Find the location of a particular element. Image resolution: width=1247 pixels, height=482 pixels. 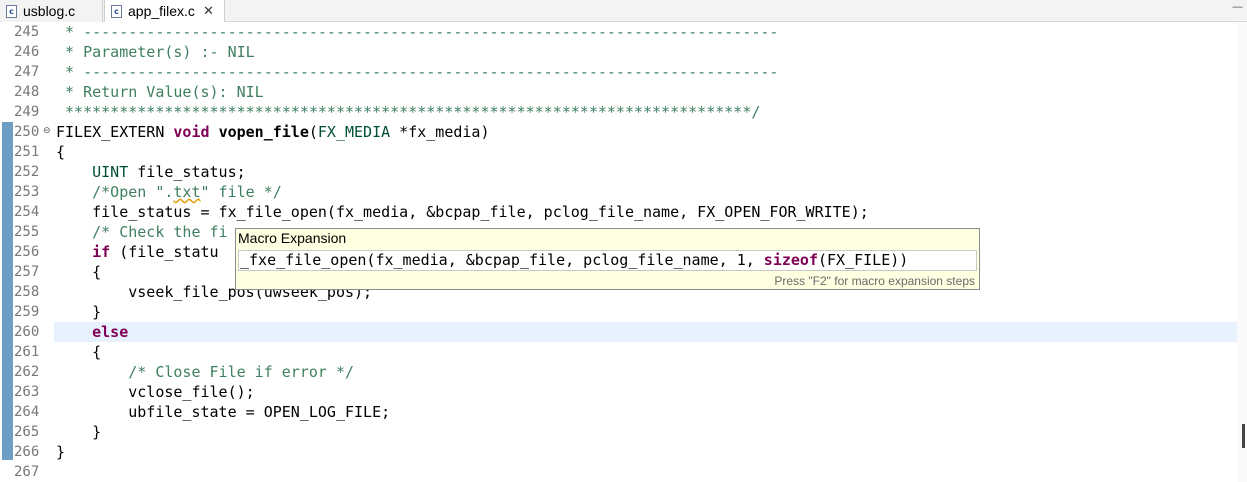

line-number: 249 is located at coordinates (27, 112).